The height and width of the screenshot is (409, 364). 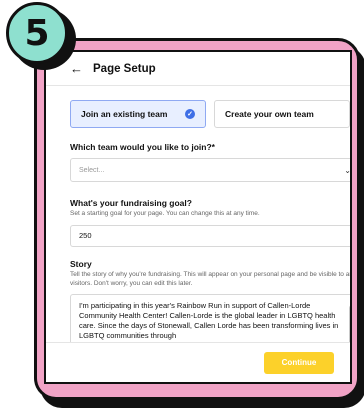 I want to click on join-team-label: Join an existing team, so click(x=124, y=114).